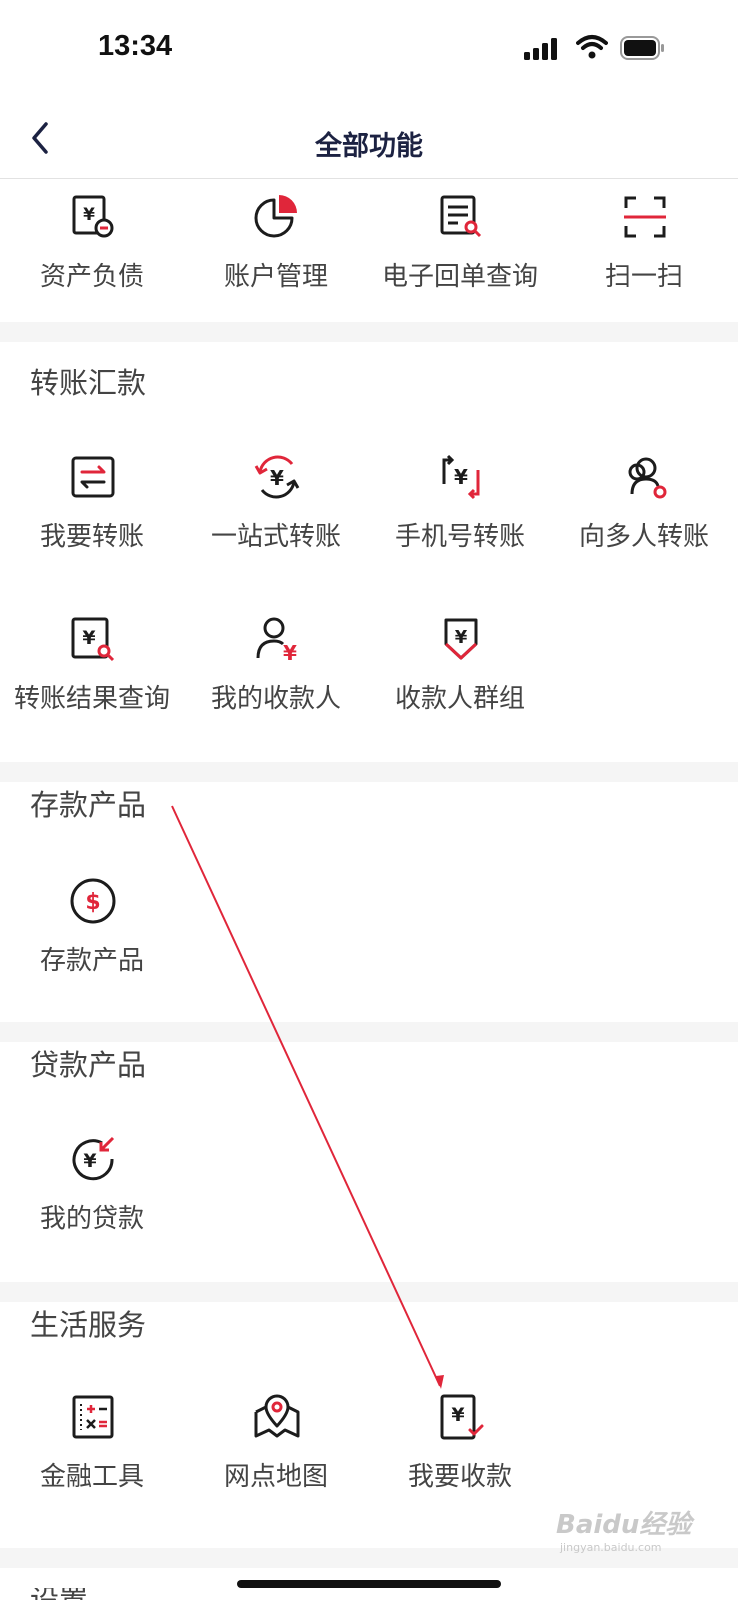  I want to click on section-title-loan: 贷款产品, so click(88, 1065).